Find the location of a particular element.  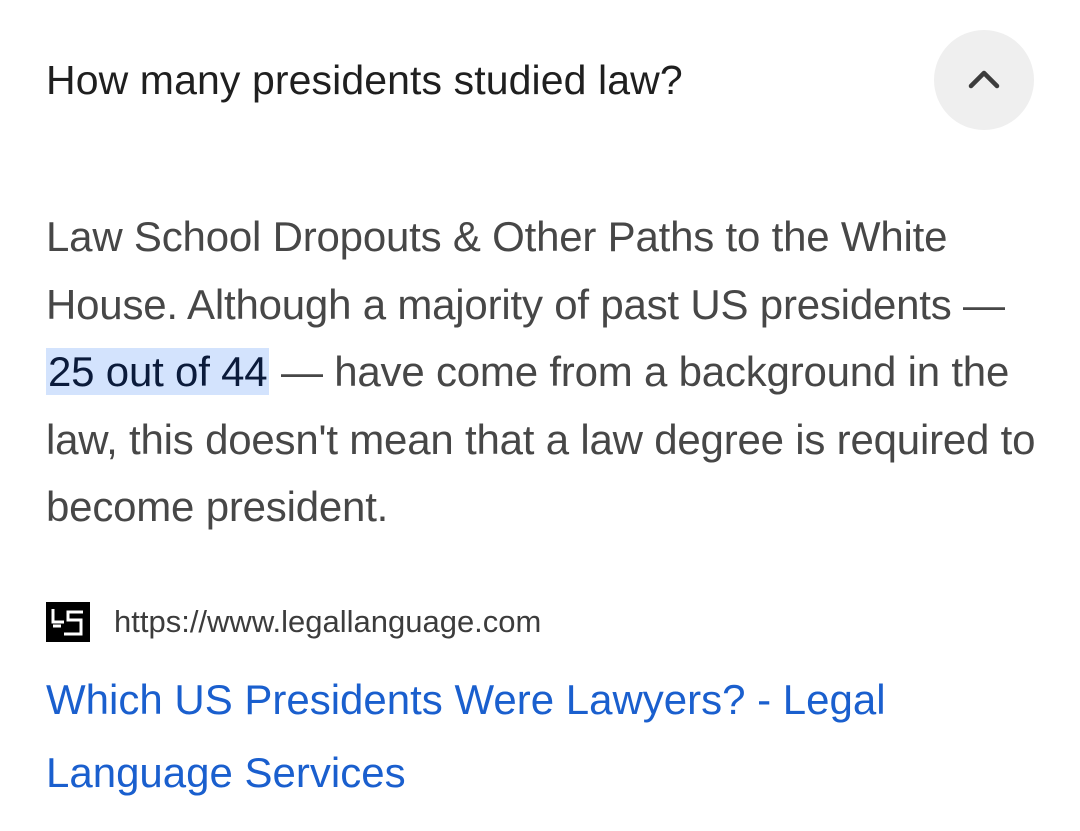

answer-highlight: 25 out of 44 is located at coordinates (158, 371).